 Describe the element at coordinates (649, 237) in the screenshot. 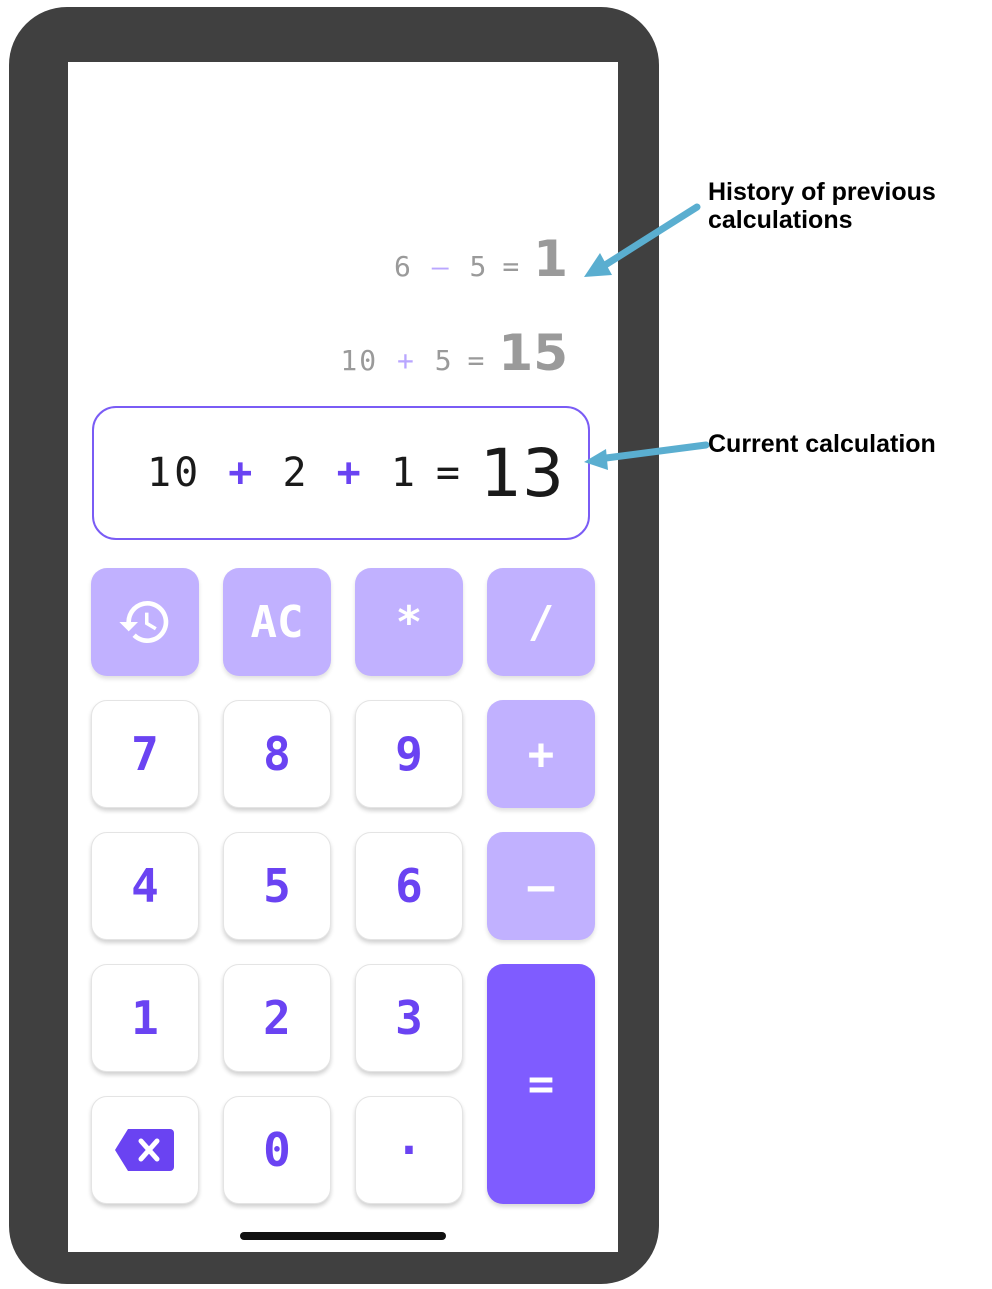

I see `history-arrow-line` at that location.